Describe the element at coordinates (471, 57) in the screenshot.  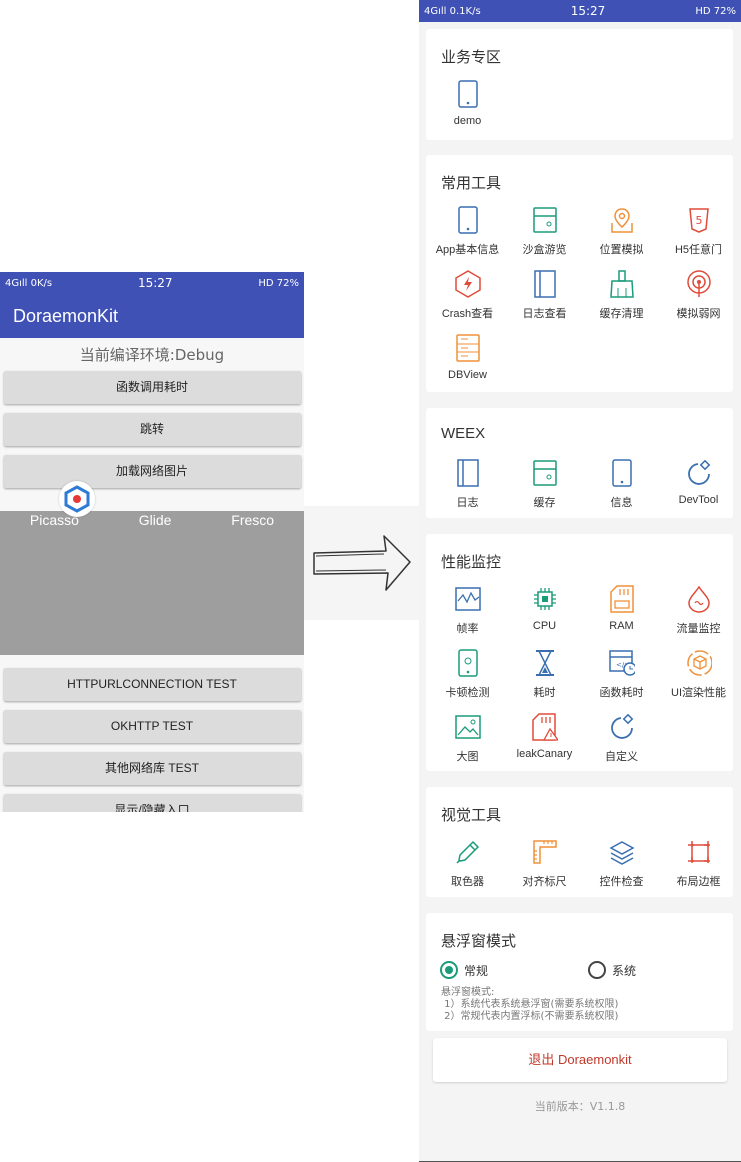
I see `section-title: 业务专区` at that location.